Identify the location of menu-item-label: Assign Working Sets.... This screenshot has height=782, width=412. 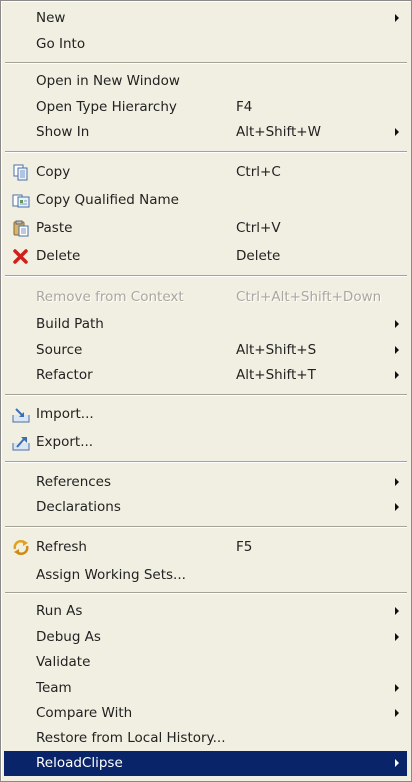
(111, 575).